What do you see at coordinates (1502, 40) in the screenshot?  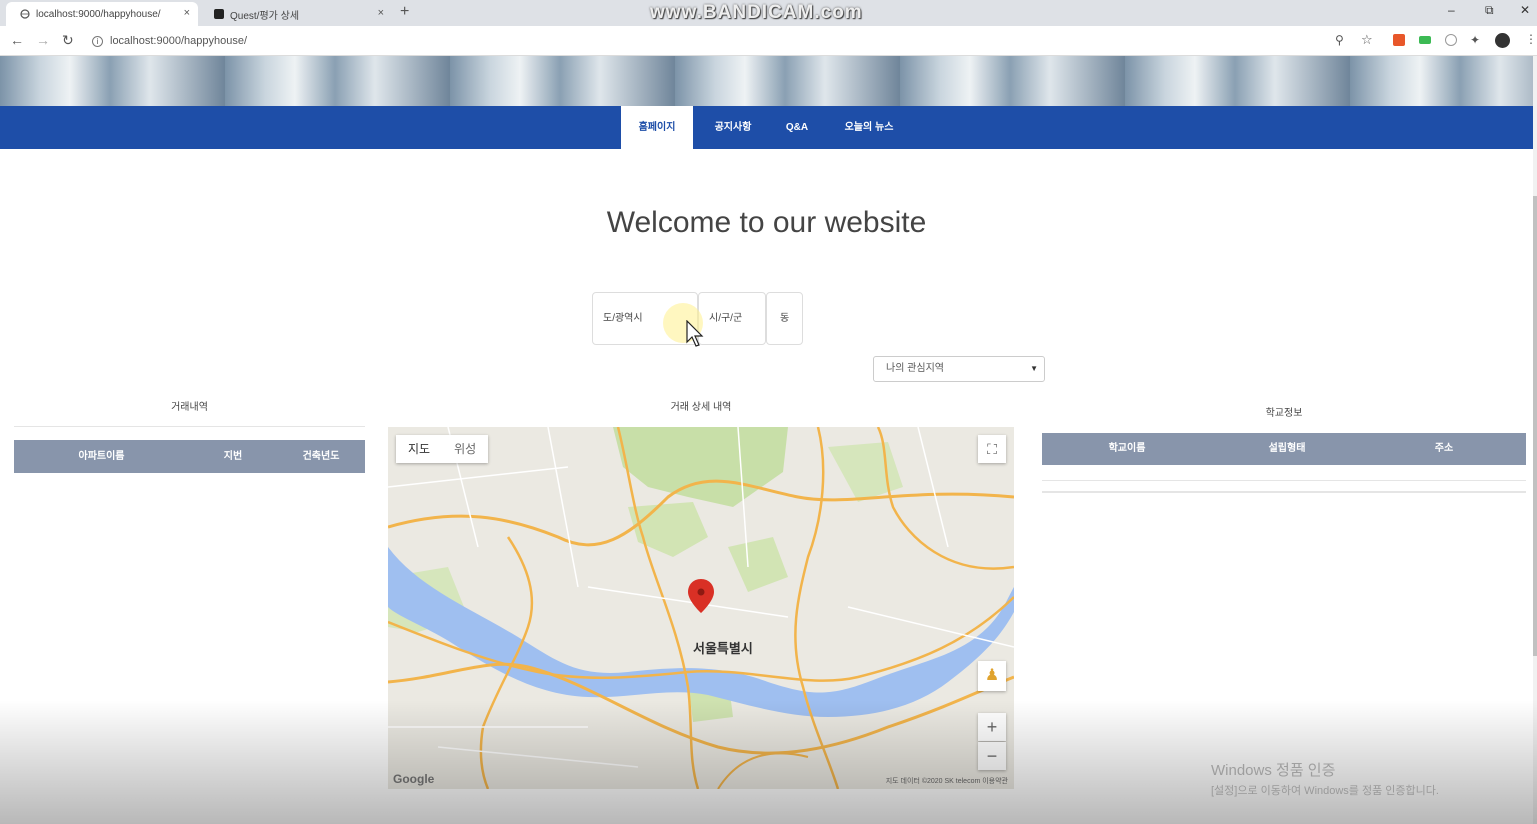 I see `profile-avatar` at bounding box center [1502, 40].